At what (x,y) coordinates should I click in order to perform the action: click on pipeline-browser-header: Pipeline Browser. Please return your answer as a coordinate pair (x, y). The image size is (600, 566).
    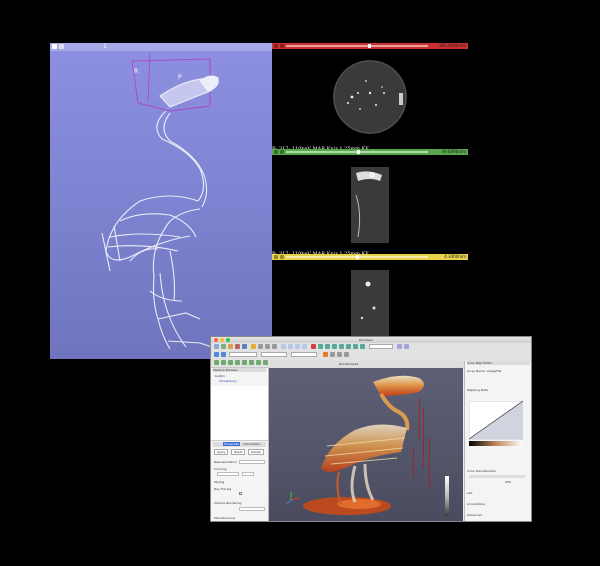
    Looking at the image, I should click on (239, 370).